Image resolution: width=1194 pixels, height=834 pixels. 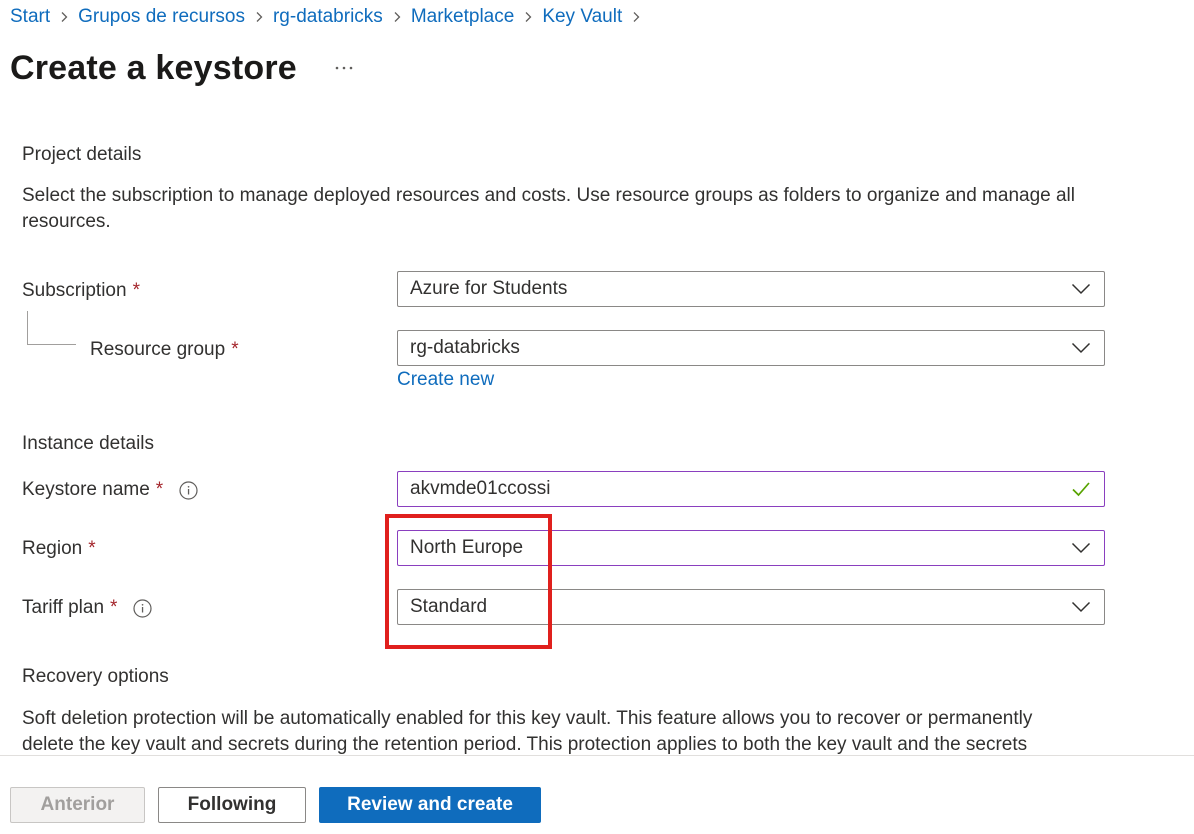 I want to click on region-label-text: Region, so click(x=52, y=548).